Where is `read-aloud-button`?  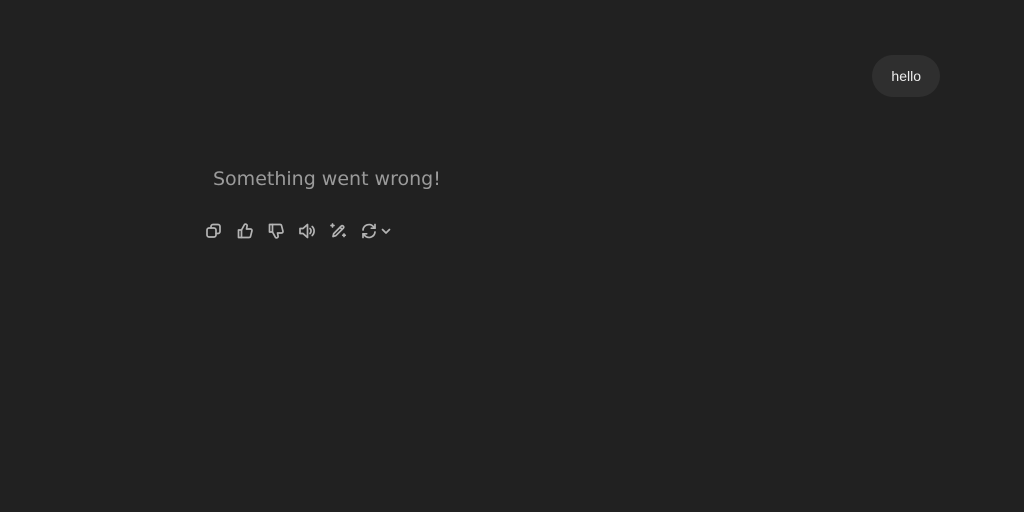
read-aloud-button is located at coordinates (306, 231).